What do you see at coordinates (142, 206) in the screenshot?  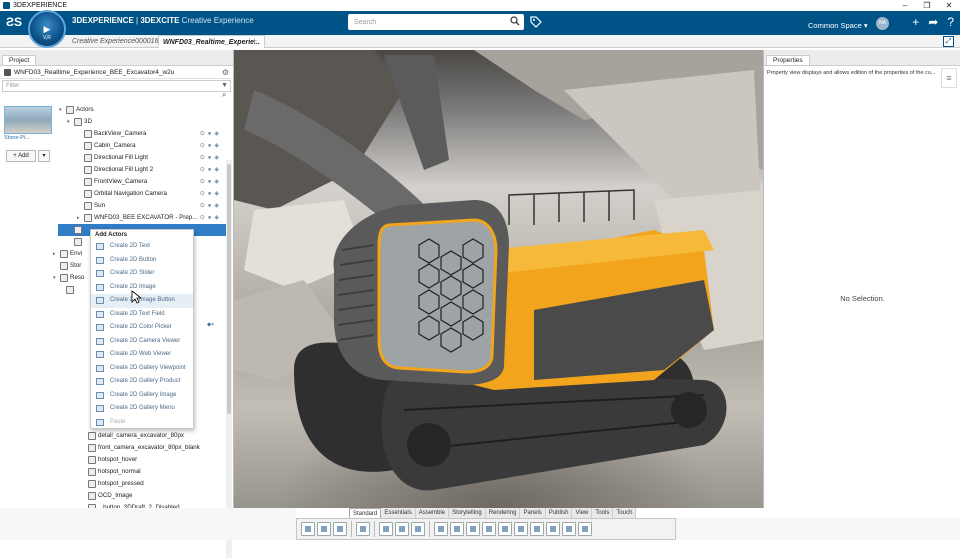 I see `tree-row: Sun ⊙●◈` at bounding box center [142, 206].